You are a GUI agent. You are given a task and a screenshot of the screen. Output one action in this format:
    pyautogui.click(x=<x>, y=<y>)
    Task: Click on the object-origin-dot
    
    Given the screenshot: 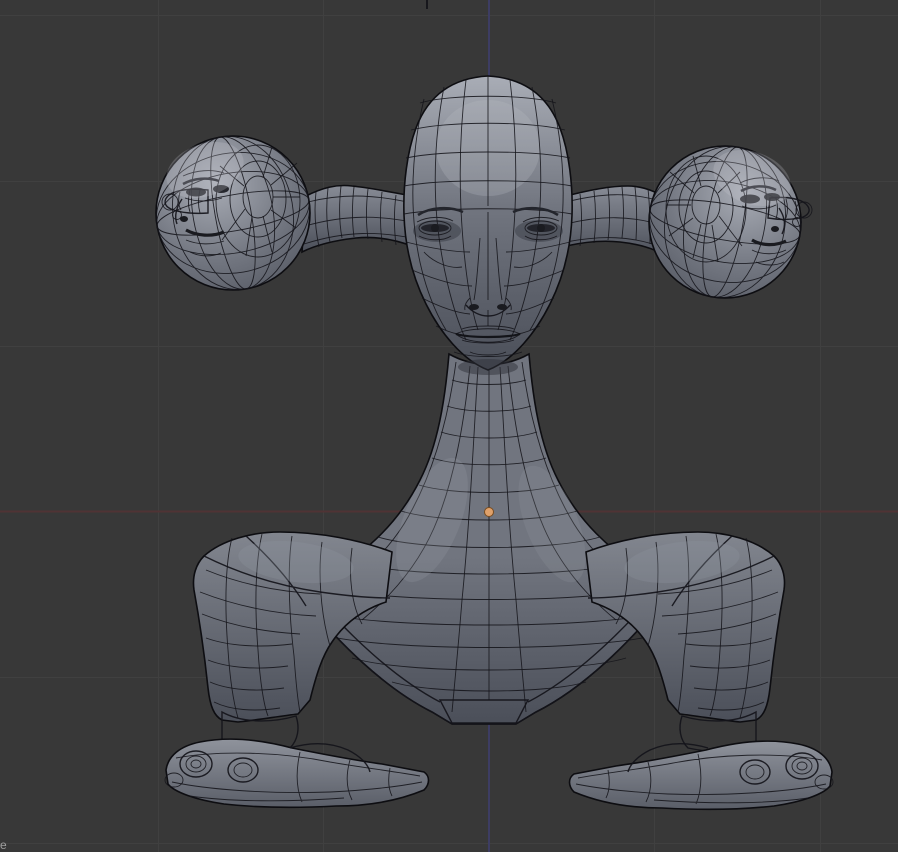 What is the action you would take?
    pyautogui.click(x=489, y=512)
    